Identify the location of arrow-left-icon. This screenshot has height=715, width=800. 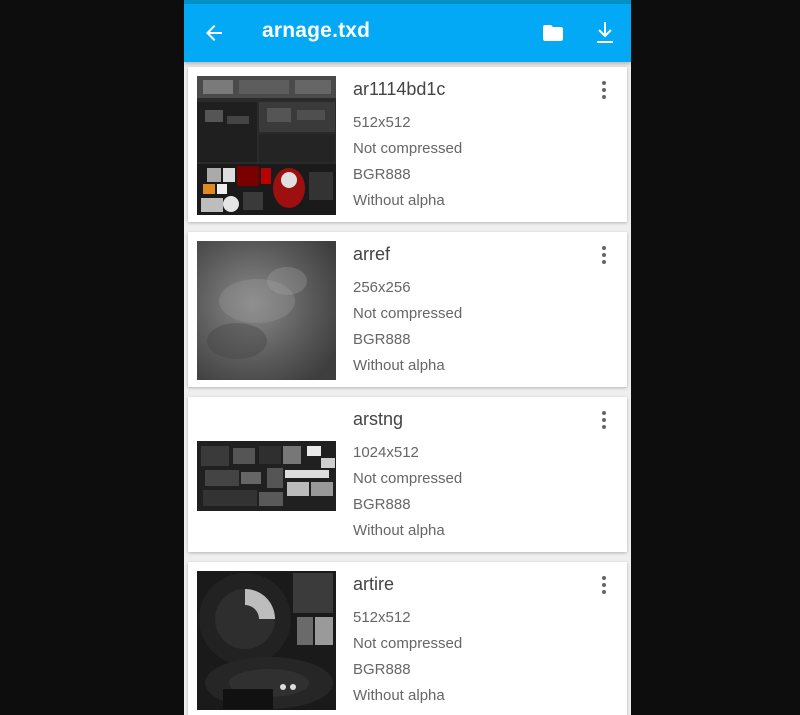
(214, 33).